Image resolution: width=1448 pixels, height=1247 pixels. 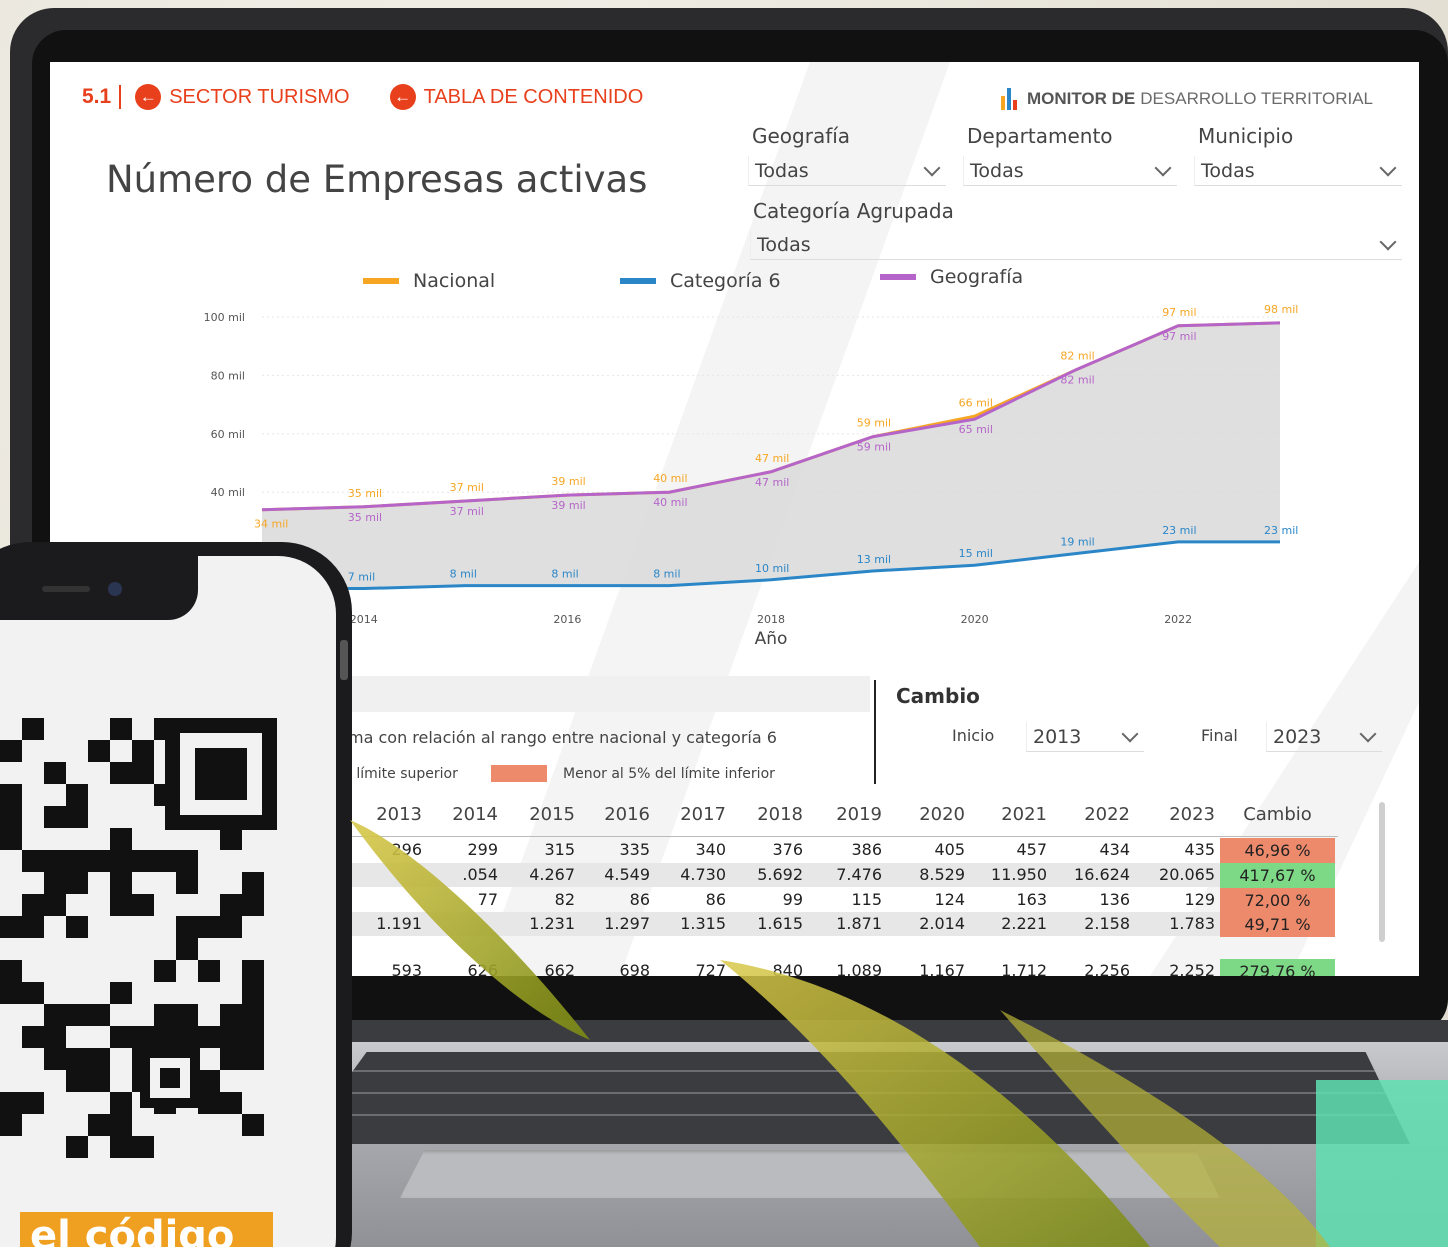 What do you see at coordinates (942, 923) in the screenshot?
I see `table-cell: 2.014` at bounding box center [942, 923].